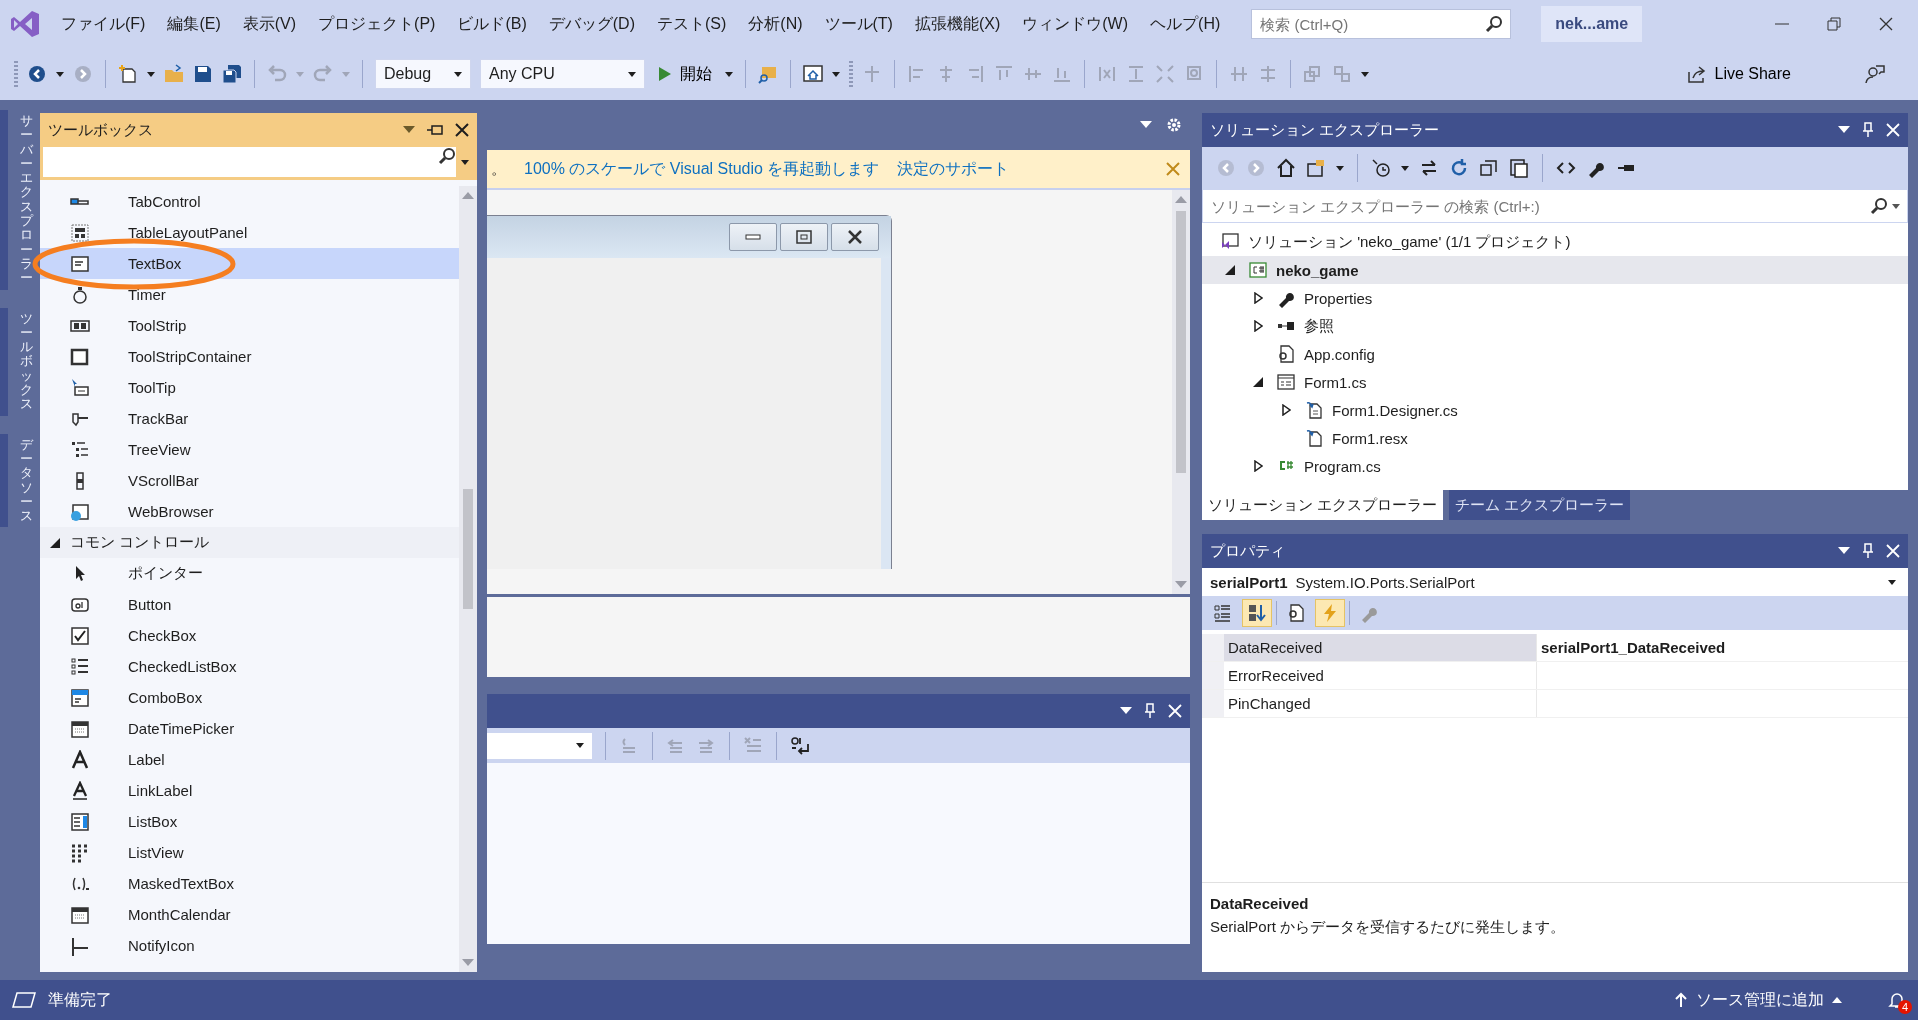  I want to click on menu-item: ファイル(F), so click(103, 24).